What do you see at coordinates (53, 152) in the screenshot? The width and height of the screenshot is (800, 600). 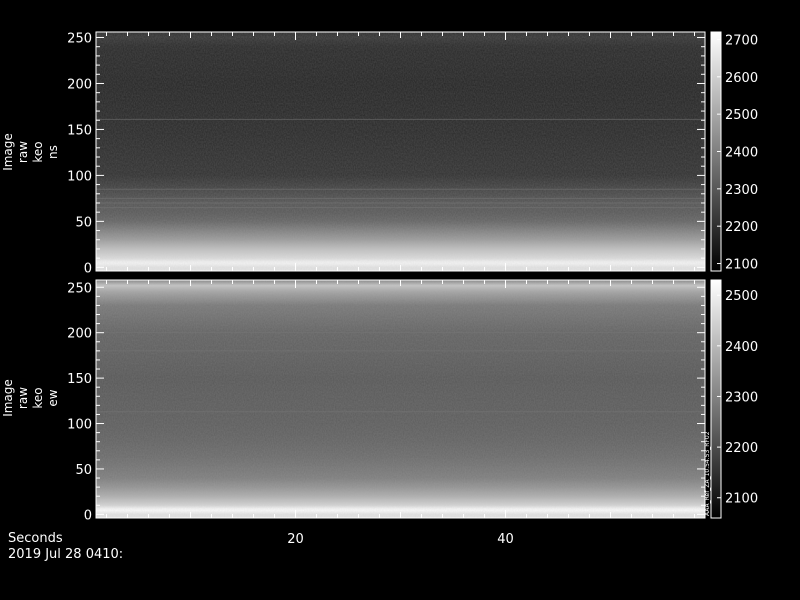 I see `ylabel-line: ns` at bounding box center [53, 152].